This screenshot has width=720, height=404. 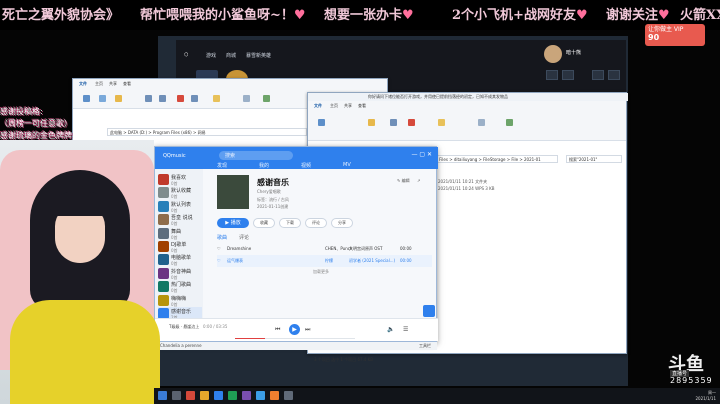 What do you see at coordinates (233, 223) in the screenshot?
I see `play-all-button: ▶ 播放` at bounding box center [233, 223].